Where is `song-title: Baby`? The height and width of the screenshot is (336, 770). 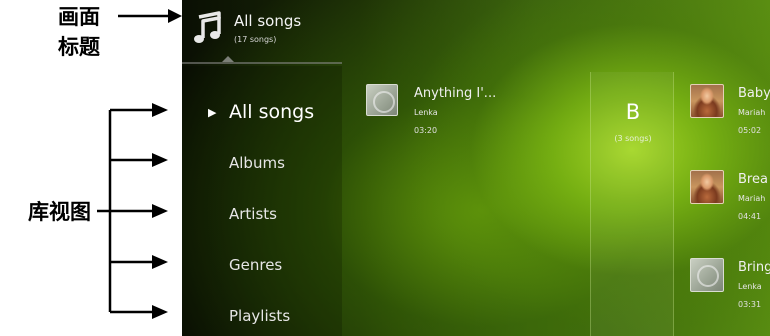
song-title: Baby is located at coordinates (754, 93).